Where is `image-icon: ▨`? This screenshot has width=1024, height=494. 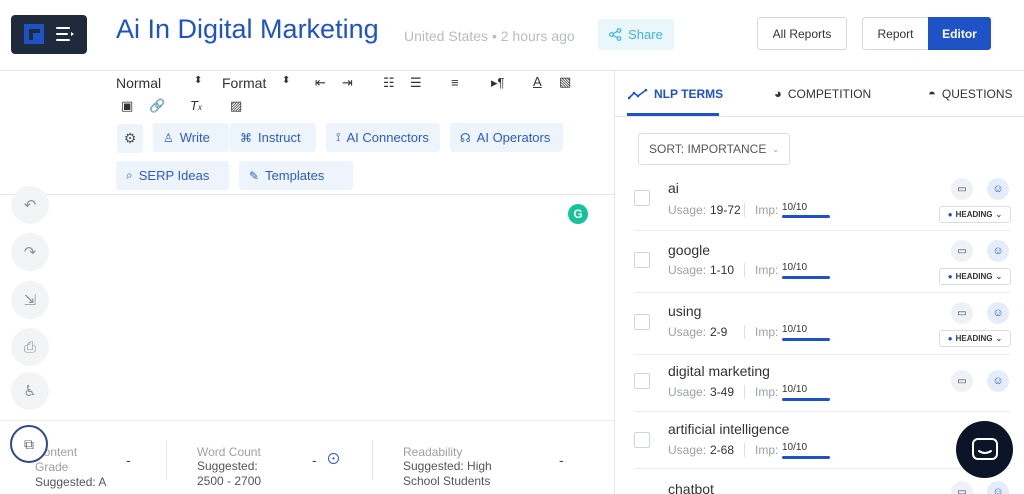 image-icon: ▨ is located at coordinates (236, 106).